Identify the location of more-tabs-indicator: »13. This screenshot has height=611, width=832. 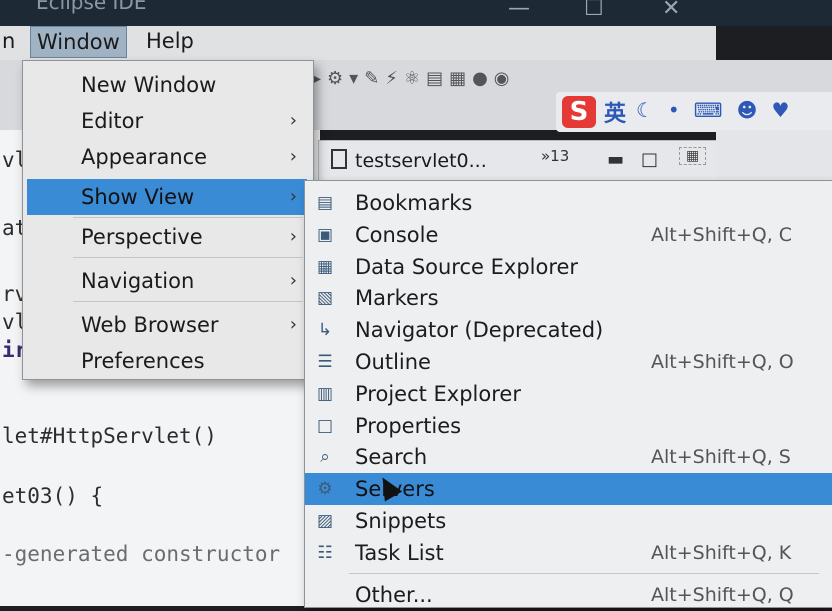
(555, 156).